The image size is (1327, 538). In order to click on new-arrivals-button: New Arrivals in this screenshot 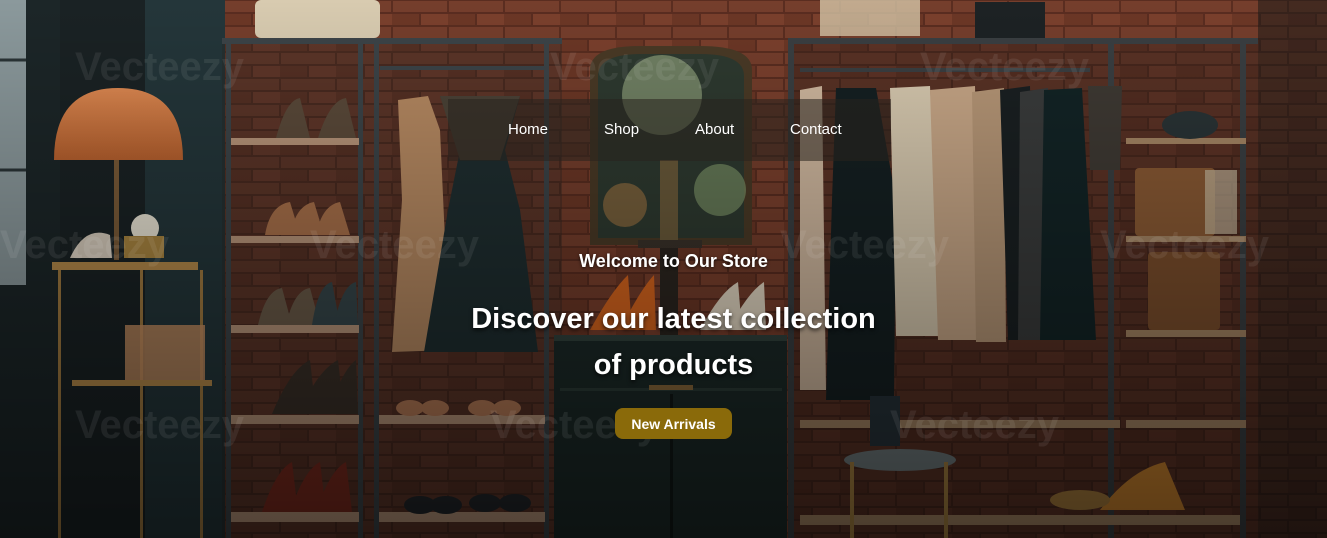, I will do `click(673, 423)`.